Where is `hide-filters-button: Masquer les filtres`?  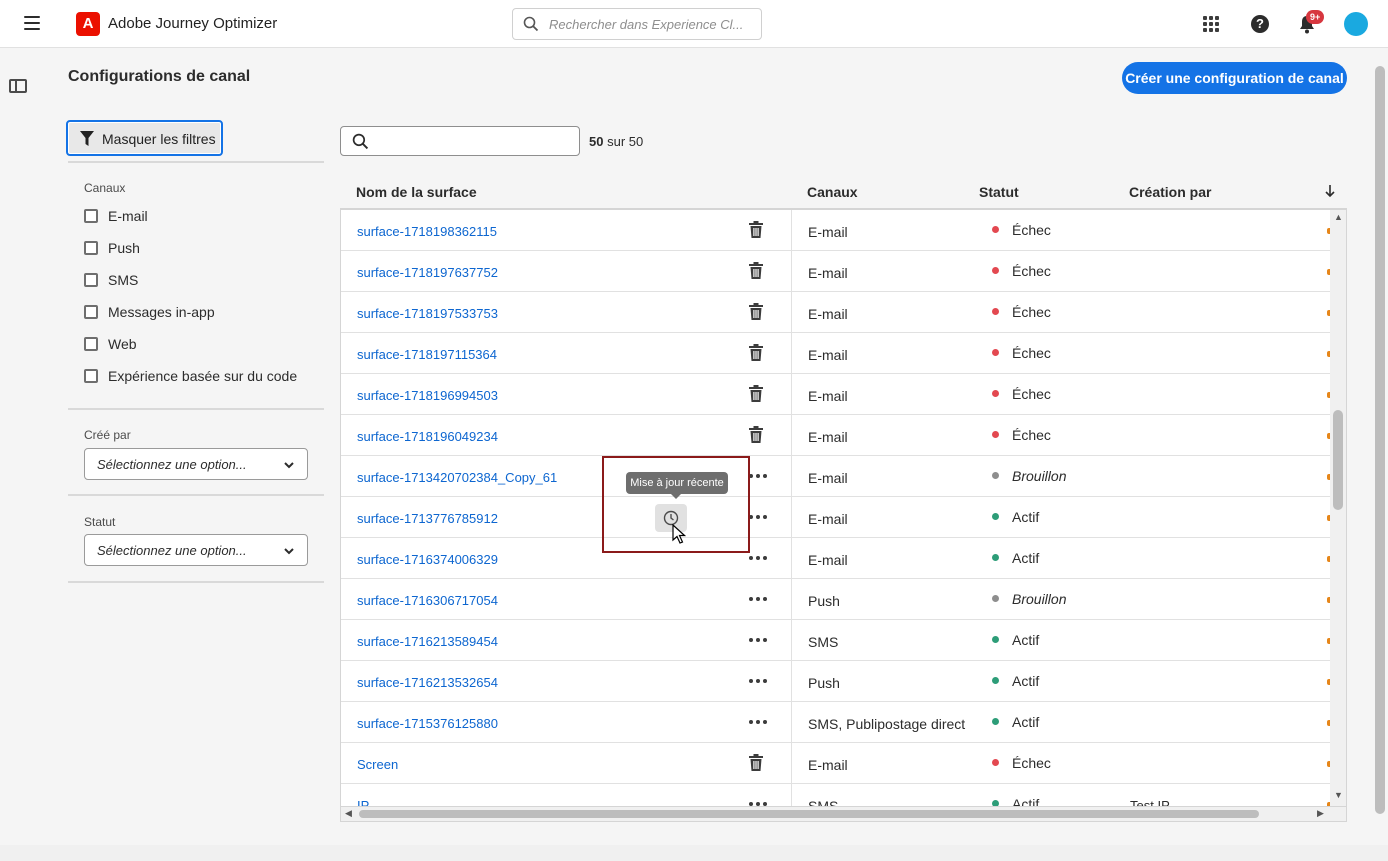
hide-filters-button: Masquer les filtres is located at coordinates (144, 138).